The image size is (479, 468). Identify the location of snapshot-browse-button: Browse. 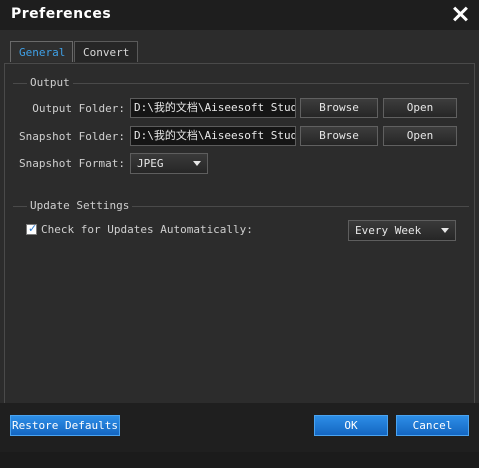
(339, 136).